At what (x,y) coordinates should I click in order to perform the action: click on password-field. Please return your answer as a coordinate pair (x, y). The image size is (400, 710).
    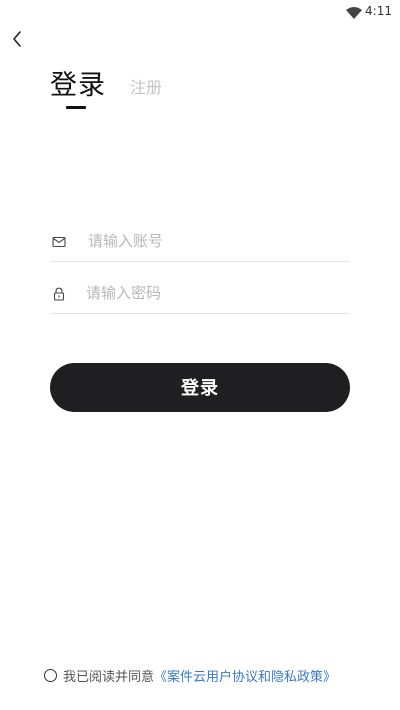
    Looking at the image, I should click on (200, 294).